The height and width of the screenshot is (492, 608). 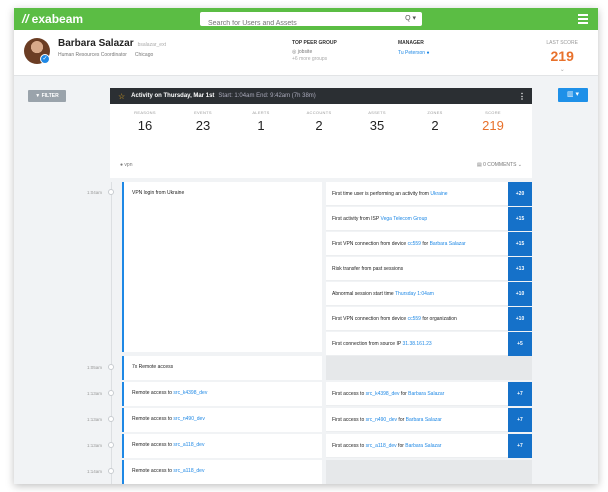 I want to click on stat-events: EVENTS 23, so click(x=203, y=121).